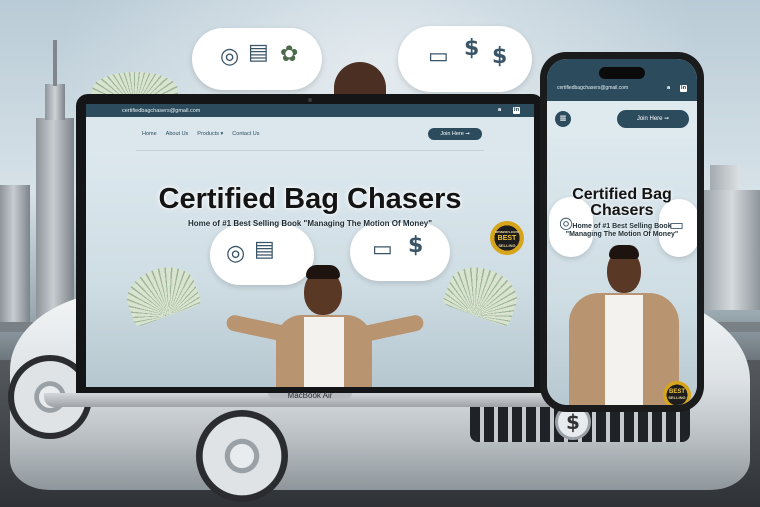  I want to click on thought-cloud-money: ▭ $ $, so click(465, 59).